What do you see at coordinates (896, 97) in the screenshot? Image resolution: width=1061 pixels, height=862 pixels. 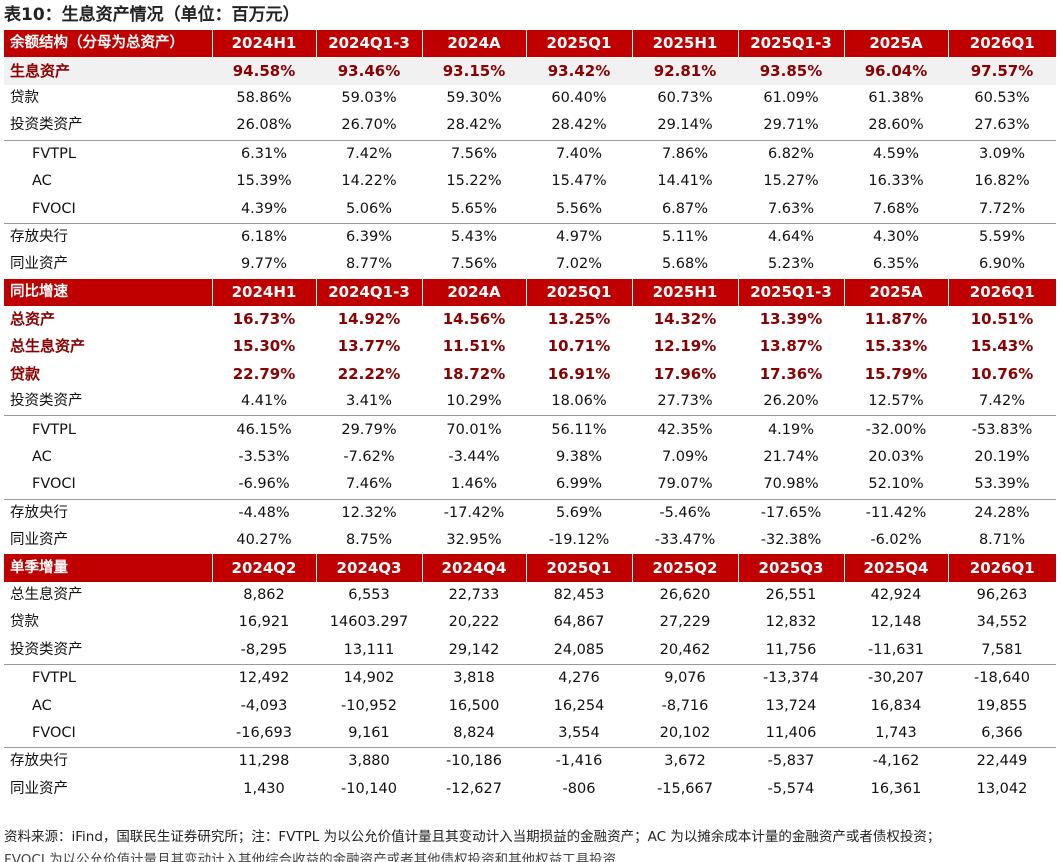 I see `table-cell: 61.38%` at bounding box center [896, 97].